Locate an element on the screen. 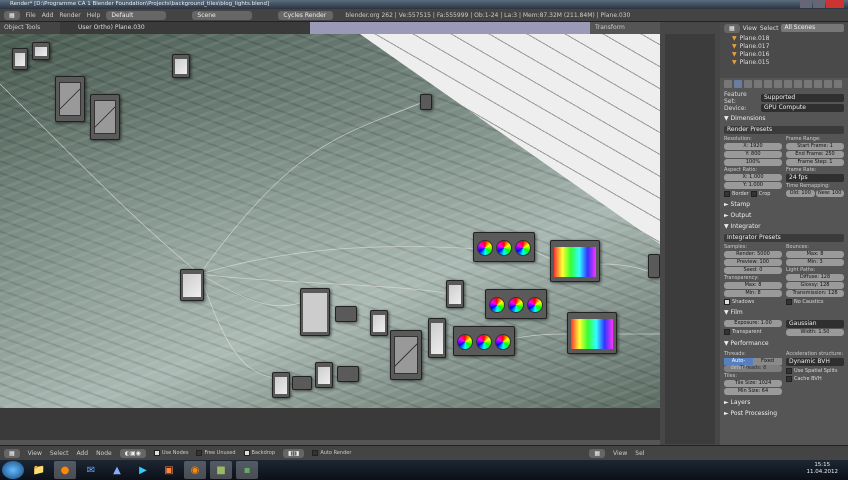 The image size is (848, 480). menu-add: Add is located at coordinates (48, 15).